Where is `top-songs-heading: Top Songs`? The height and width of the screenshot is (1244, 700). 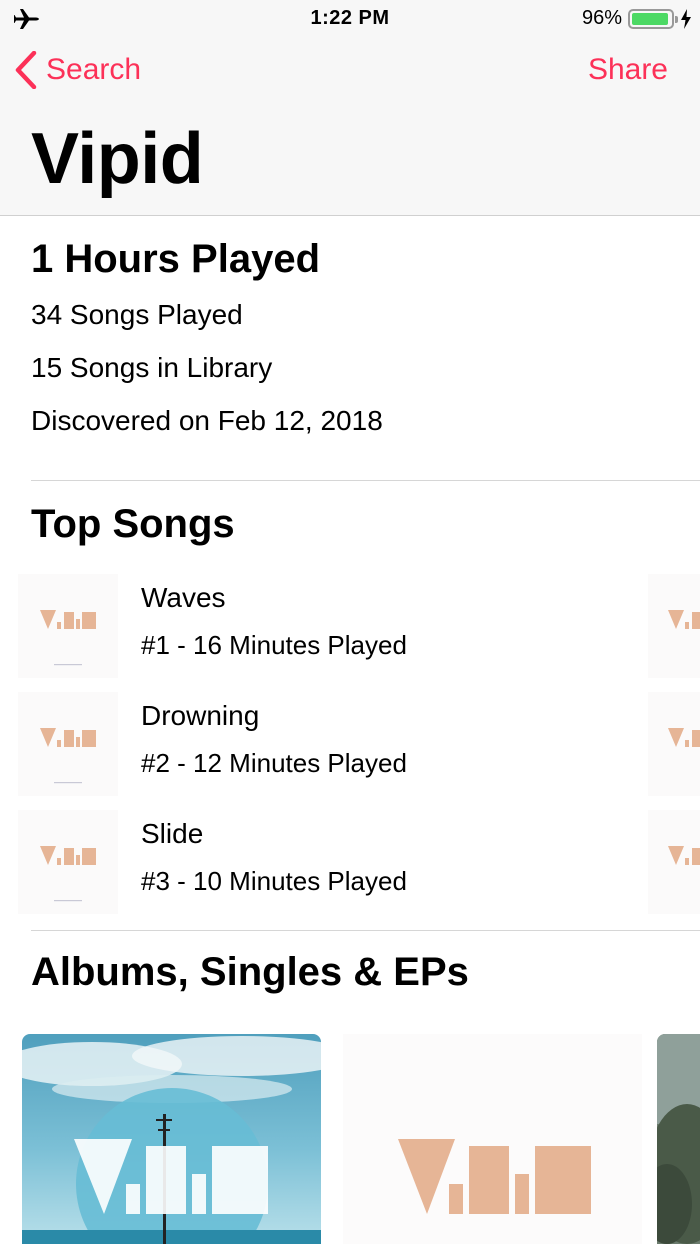 top-songs-heading: Top Songs is located at coordinates (133, 524).